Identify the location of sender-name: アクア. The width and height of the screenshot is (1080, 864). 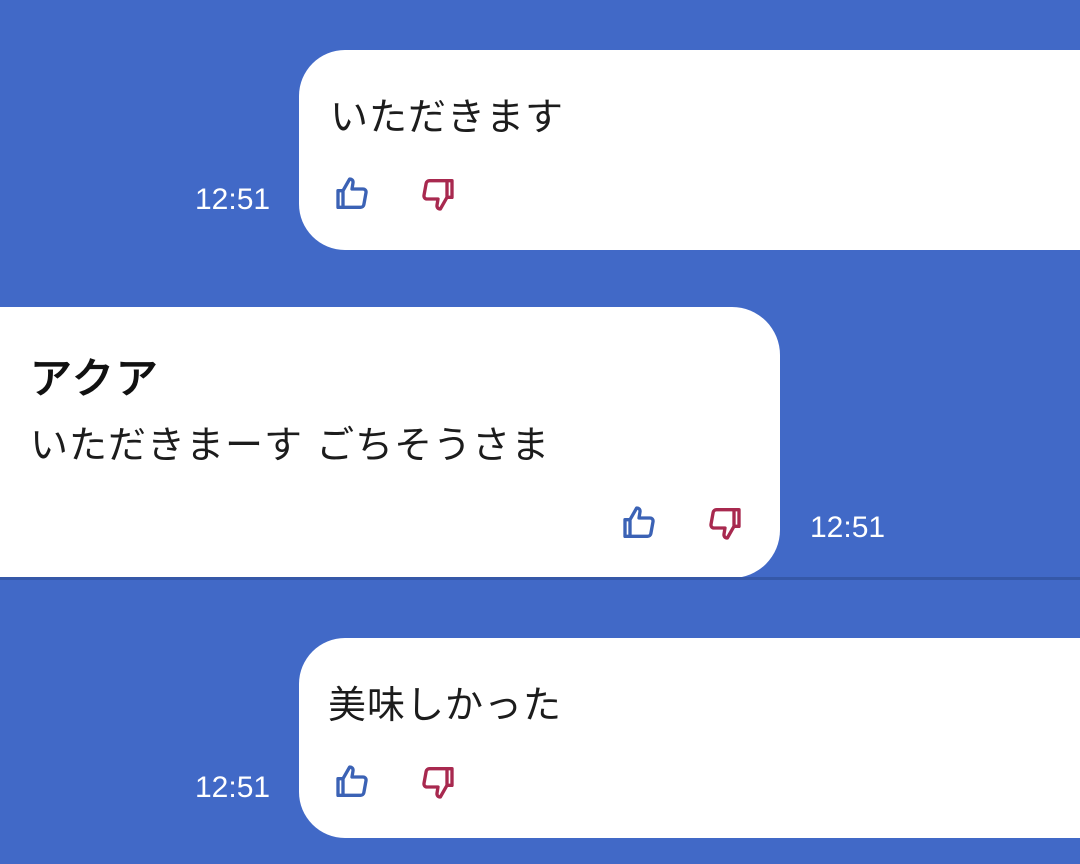
(95, 378).